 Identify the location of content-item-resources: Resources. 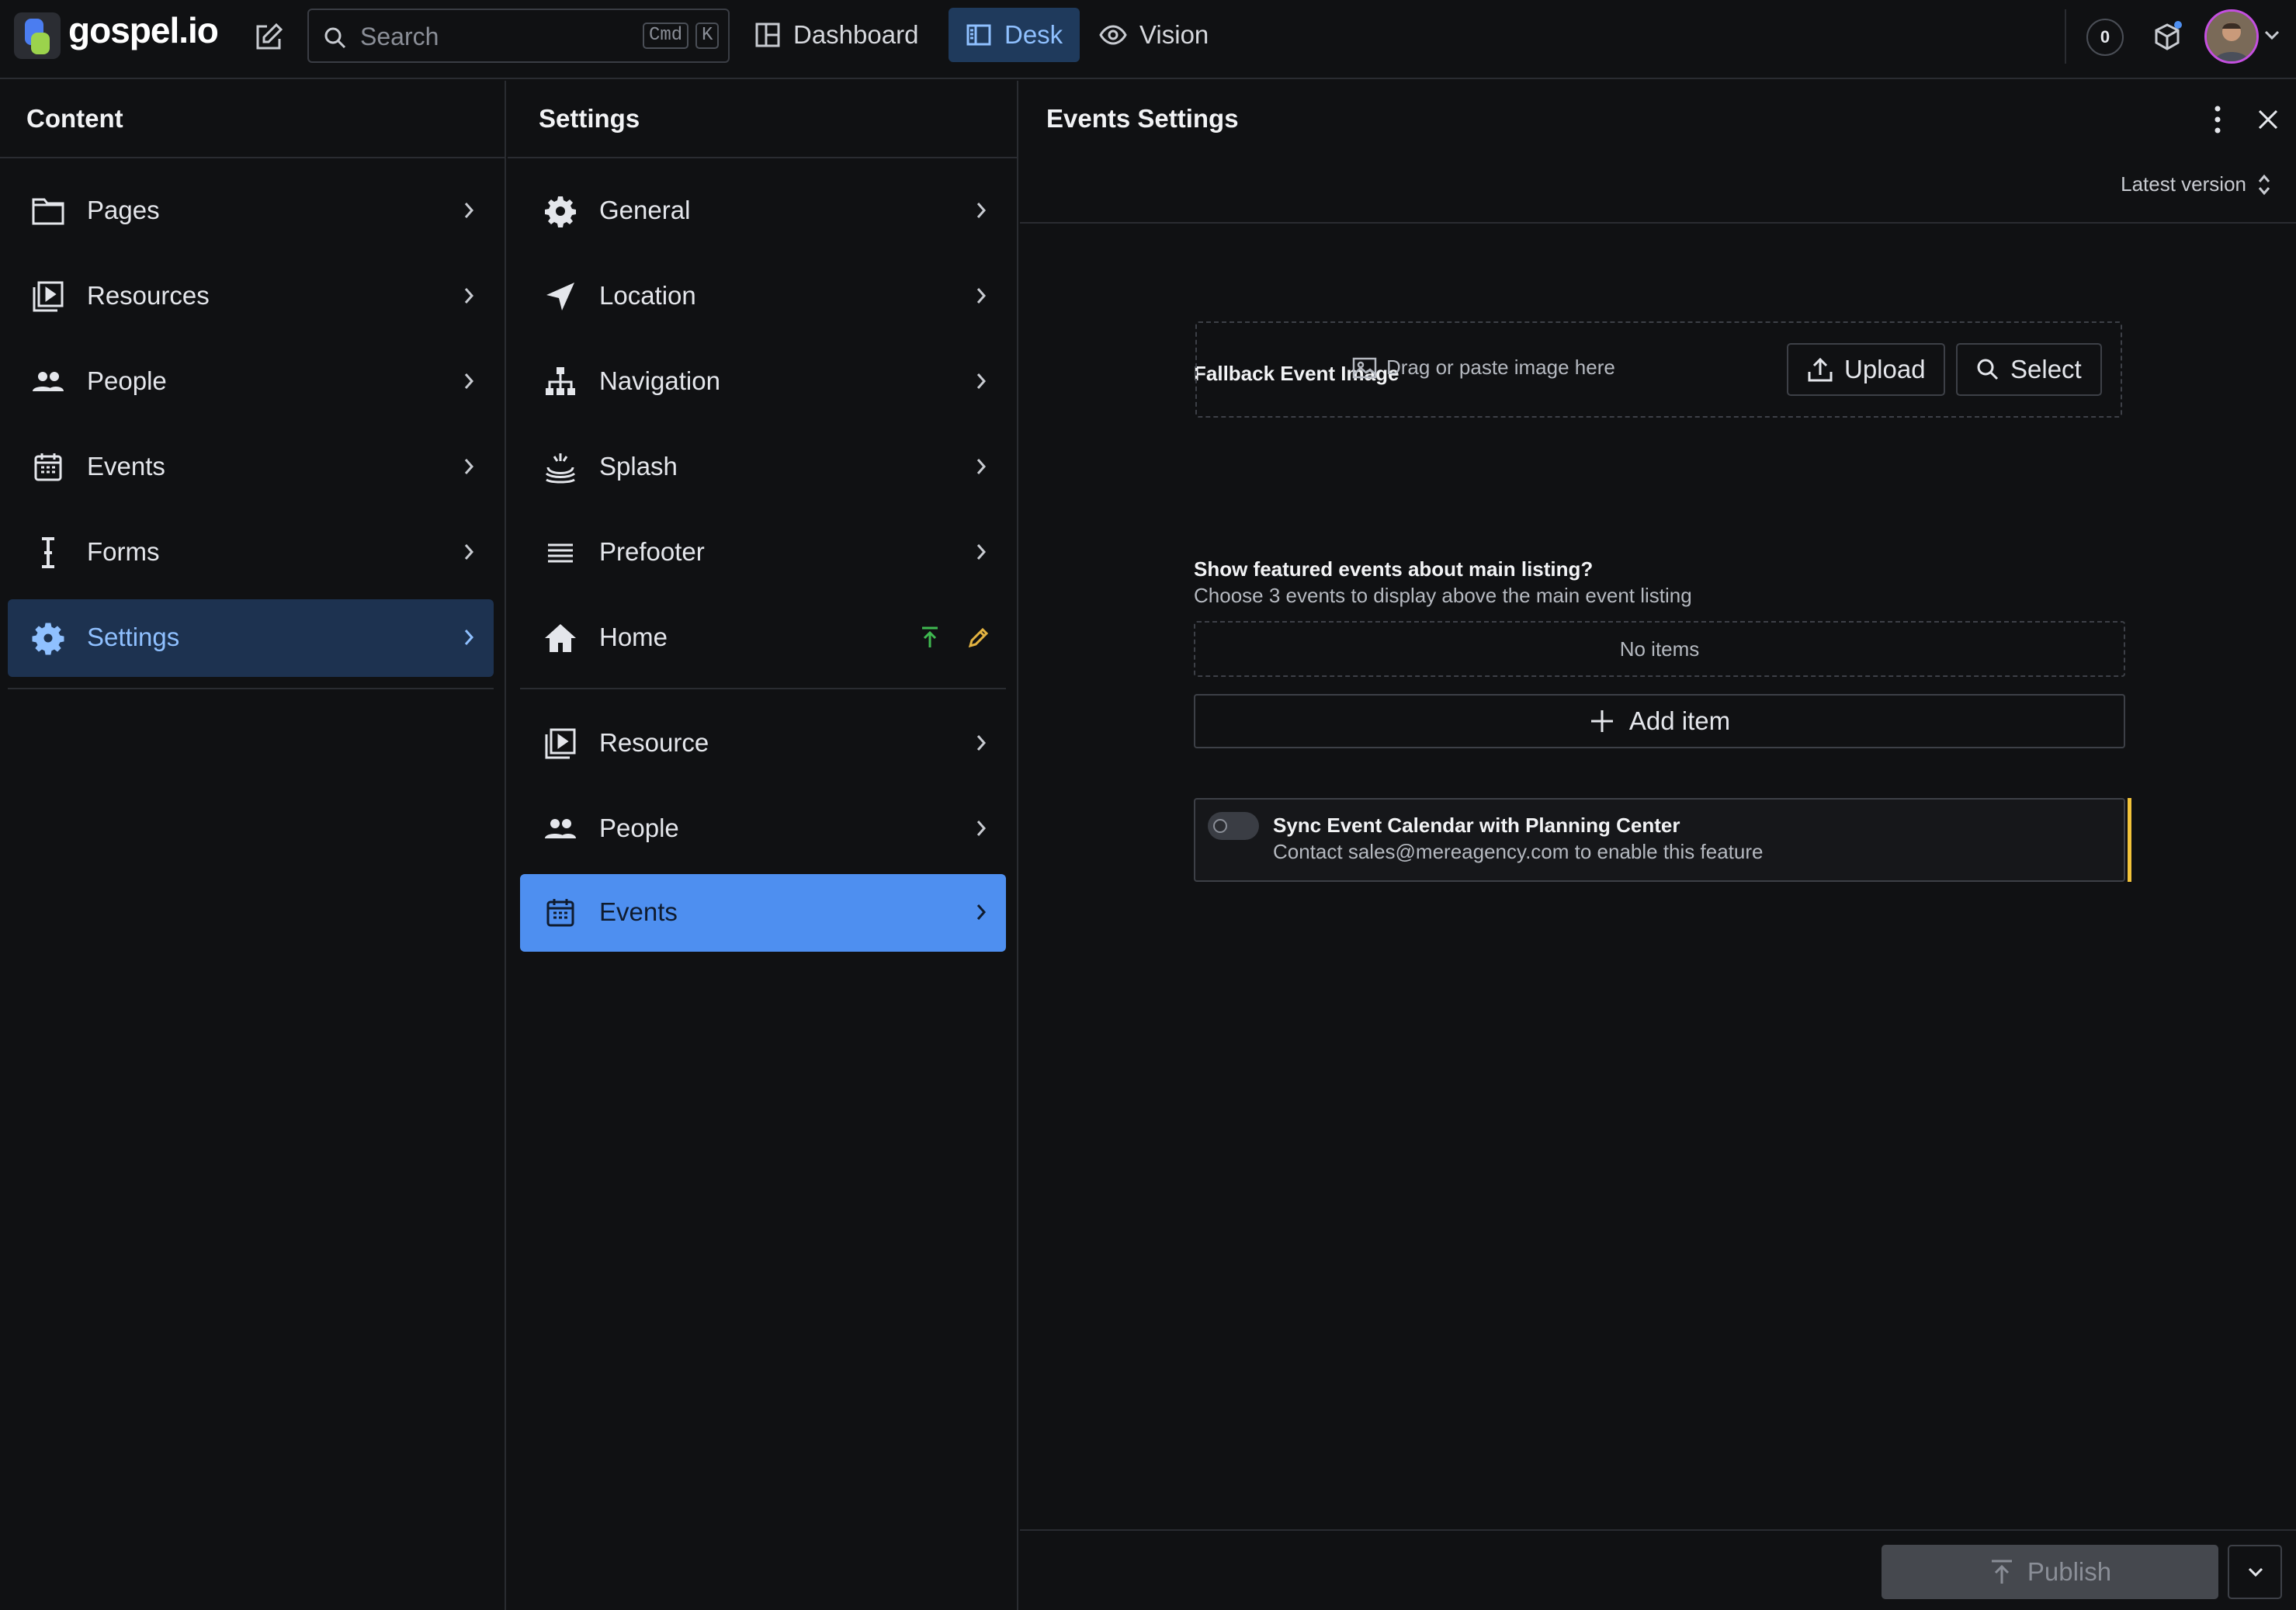
(251, 296).